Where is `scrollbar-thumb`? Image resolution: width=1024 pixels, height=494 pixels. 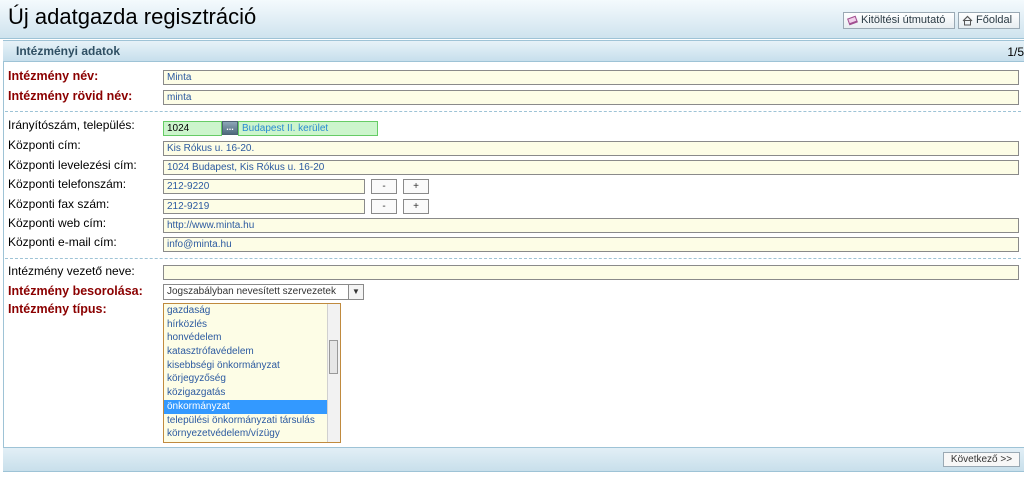 scrollbar-thumb is located at coordinates (333, 357).